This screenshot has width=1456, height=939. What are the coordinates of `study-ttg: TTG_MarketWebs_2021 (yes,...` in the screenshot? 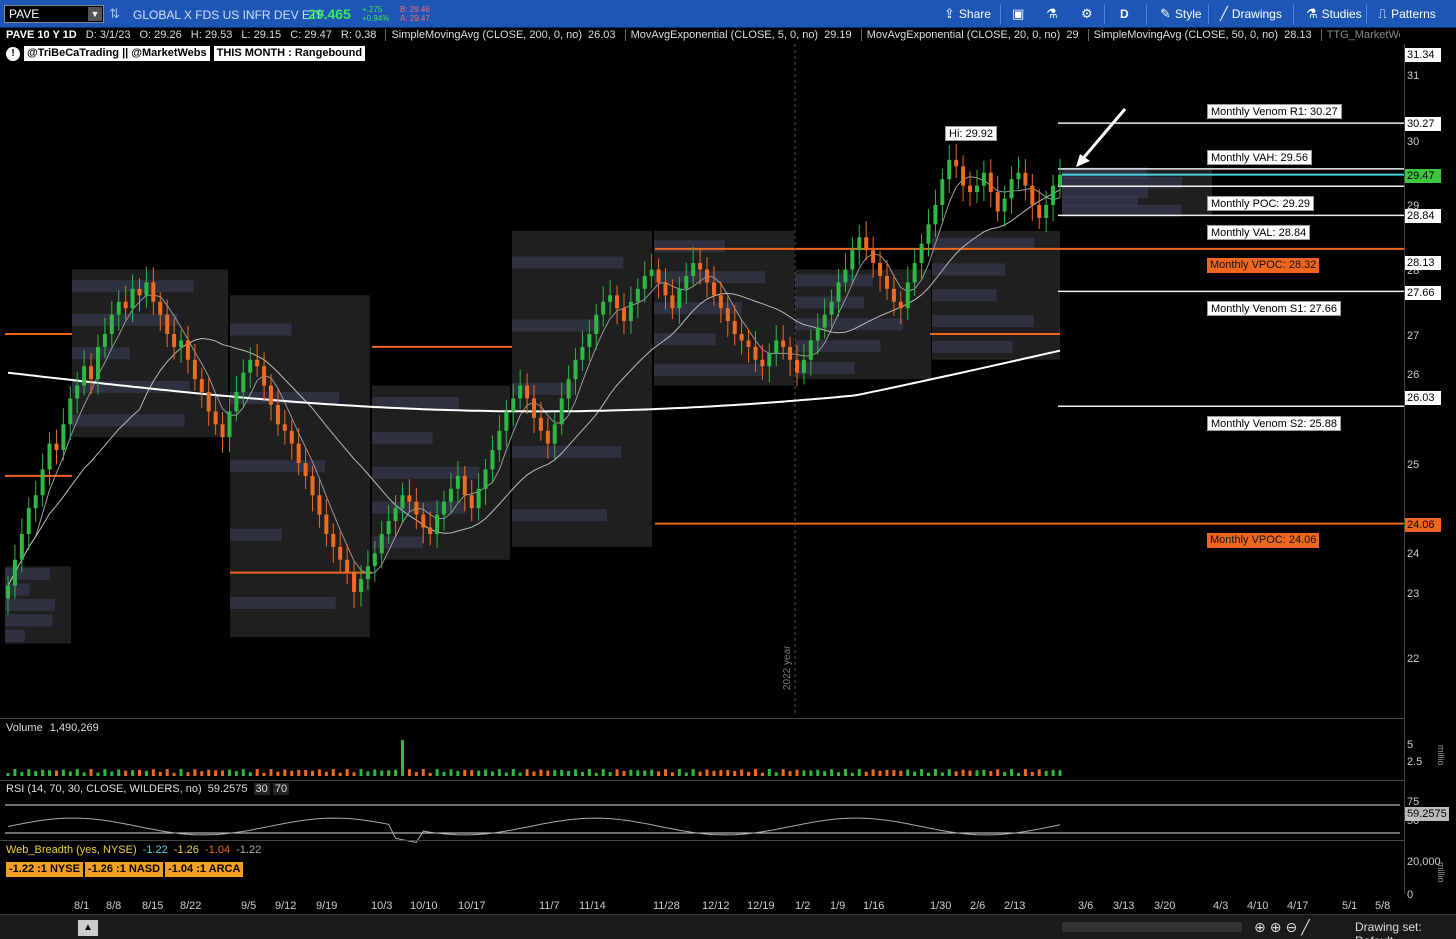 It's located at (1360, 35).